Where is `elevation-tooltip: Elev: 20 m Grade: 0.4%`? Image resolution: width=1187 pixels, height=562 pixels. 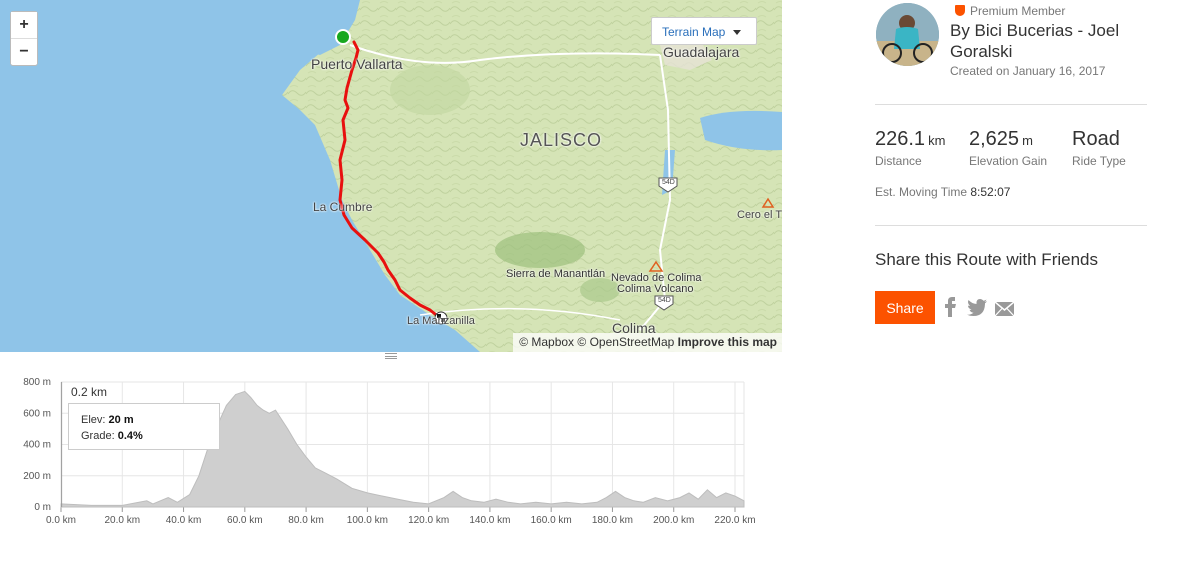 elevation-tooltip: Elev: 20 m Grade: 0.4% is located at coordinates (144, 426).